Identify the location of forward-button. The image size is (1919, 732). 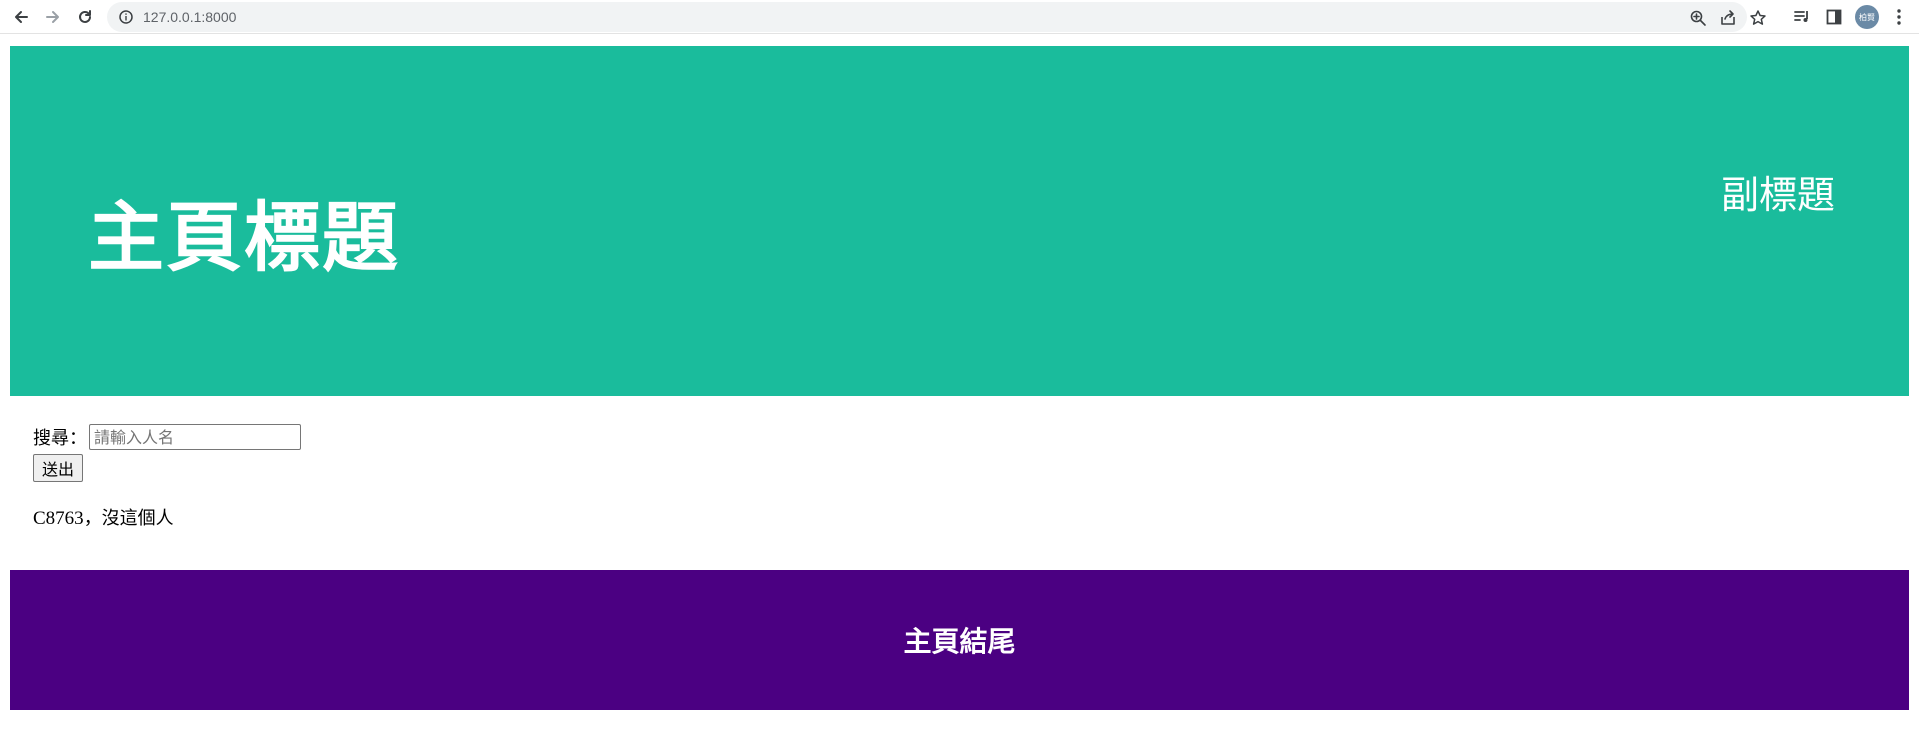
(53, 17).